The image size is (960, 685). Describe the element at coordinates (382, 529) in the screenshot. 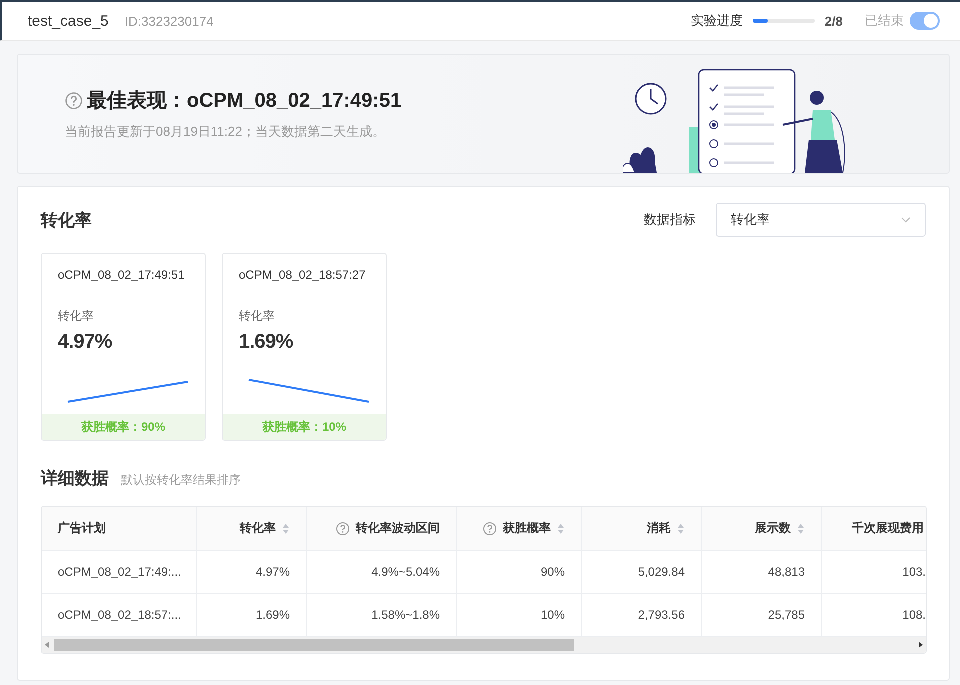

I see `column-header: 转化率波动区间` at that location.